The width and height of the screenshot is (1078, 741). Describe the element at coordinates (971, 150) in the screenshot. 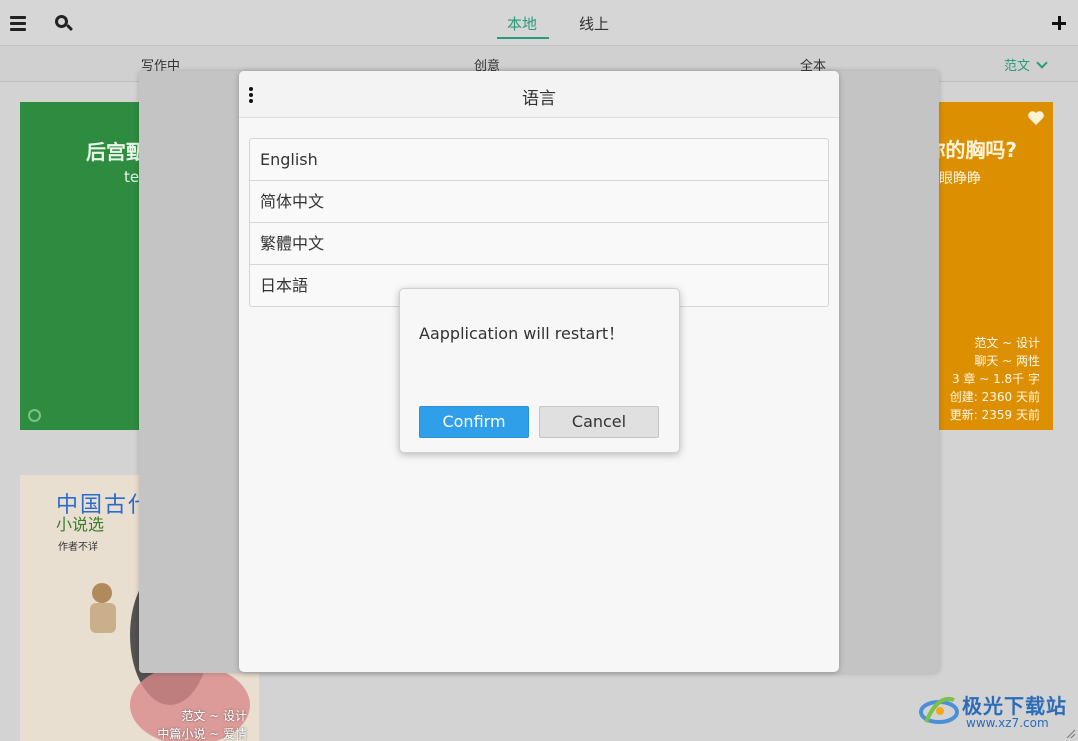

I see `book-title: 你的胸吗?` at that location.